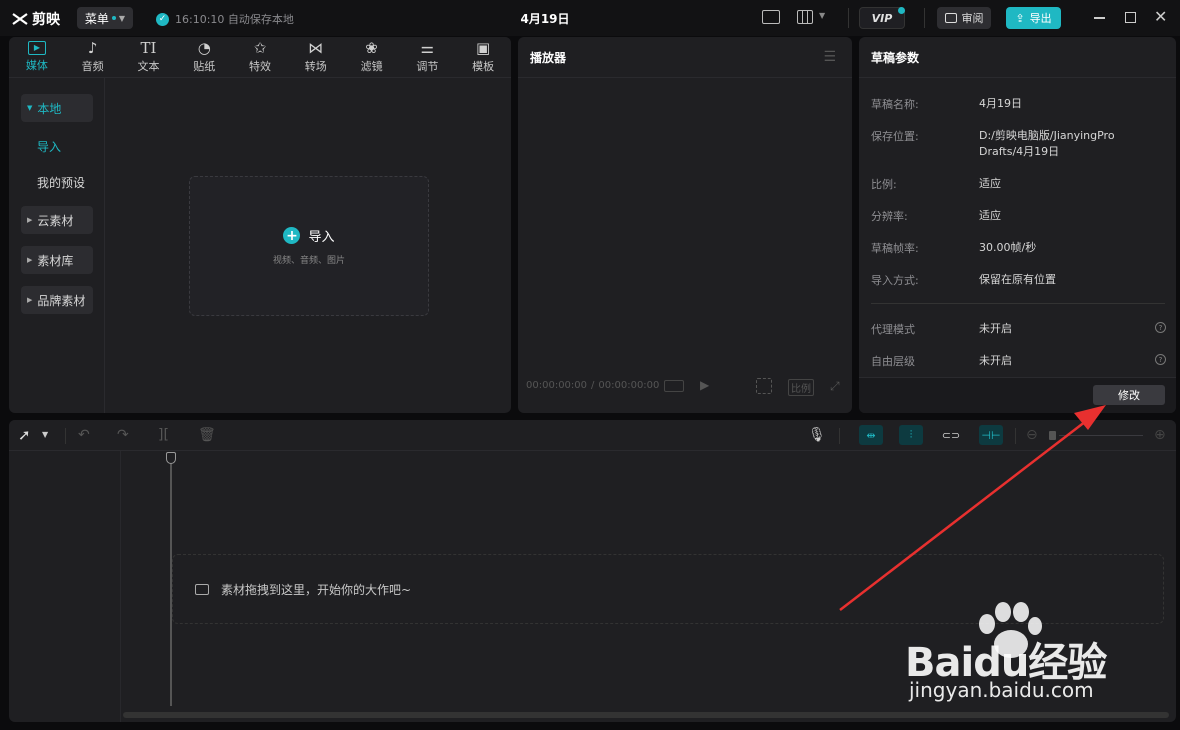 This screenshot has height=730, width=1180. Describe the element at coordinates (1008, 247) in the screenshot. I see `param-value: 30.00帧/秒` at that location.